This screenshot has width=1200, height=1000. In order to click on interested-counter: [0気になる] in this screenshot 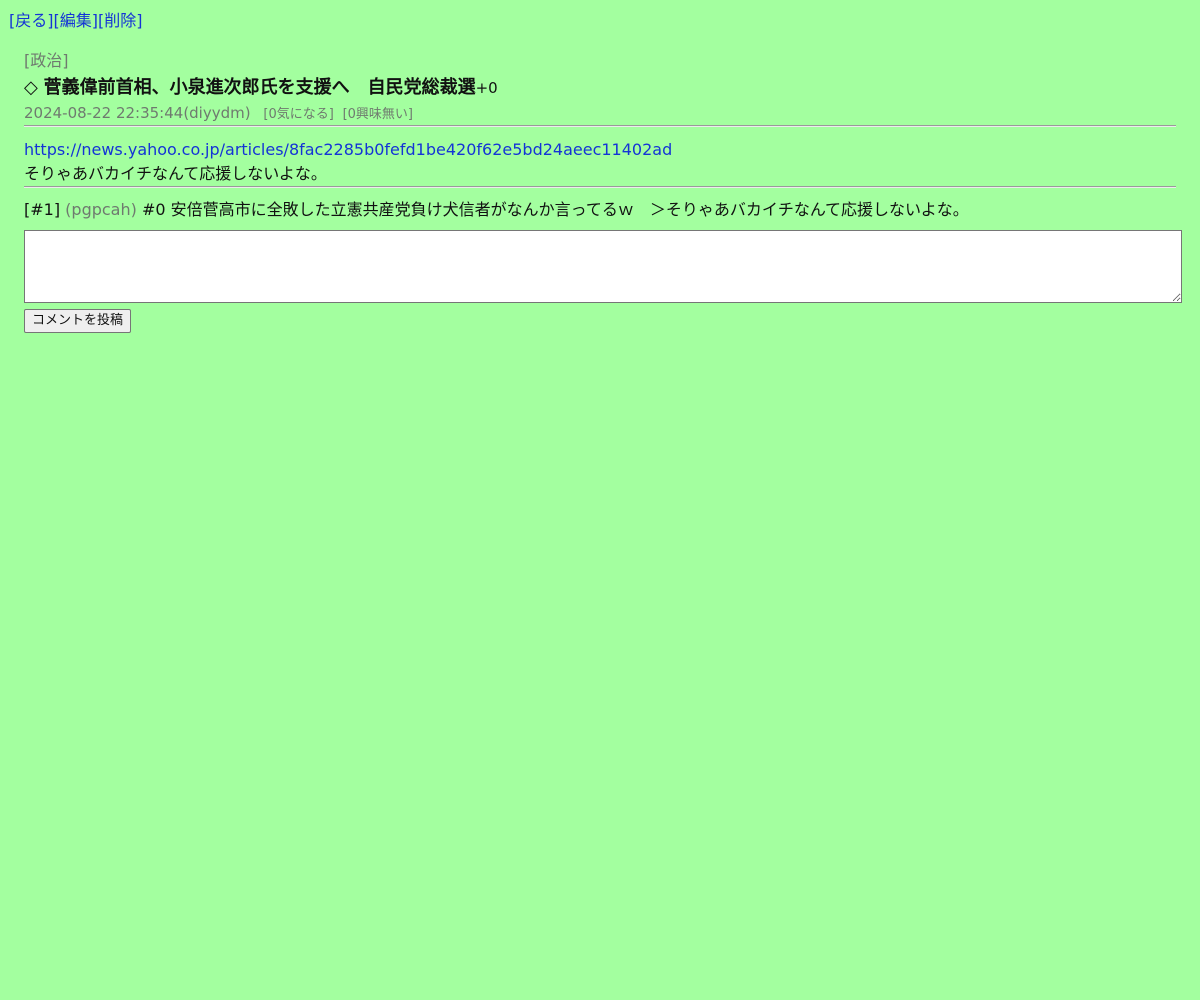, I will do `click(298, 114)`.